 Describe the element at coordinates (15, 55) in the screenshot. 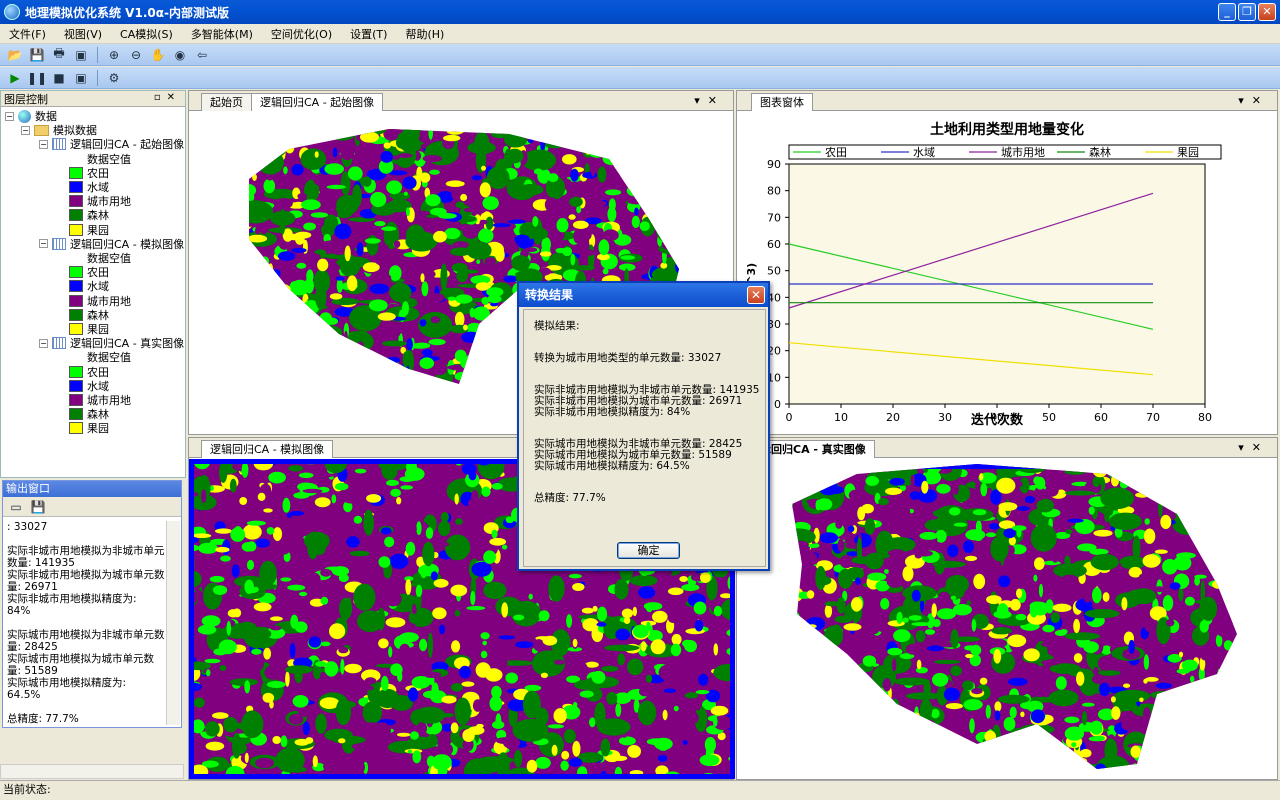

I see `open-icon: 📂` at that location.